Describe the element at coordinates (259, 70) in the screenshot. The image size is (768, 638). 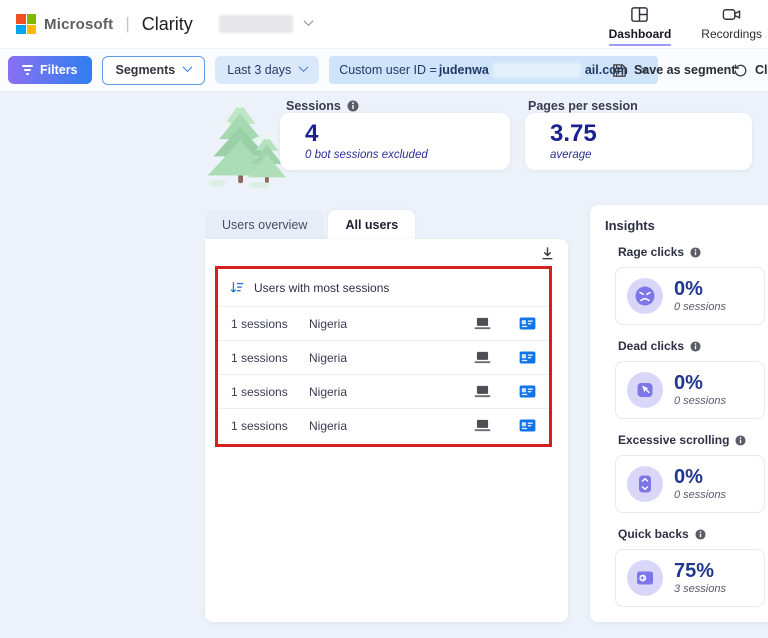
I see `date-range-label: Last 3 days` at that location.